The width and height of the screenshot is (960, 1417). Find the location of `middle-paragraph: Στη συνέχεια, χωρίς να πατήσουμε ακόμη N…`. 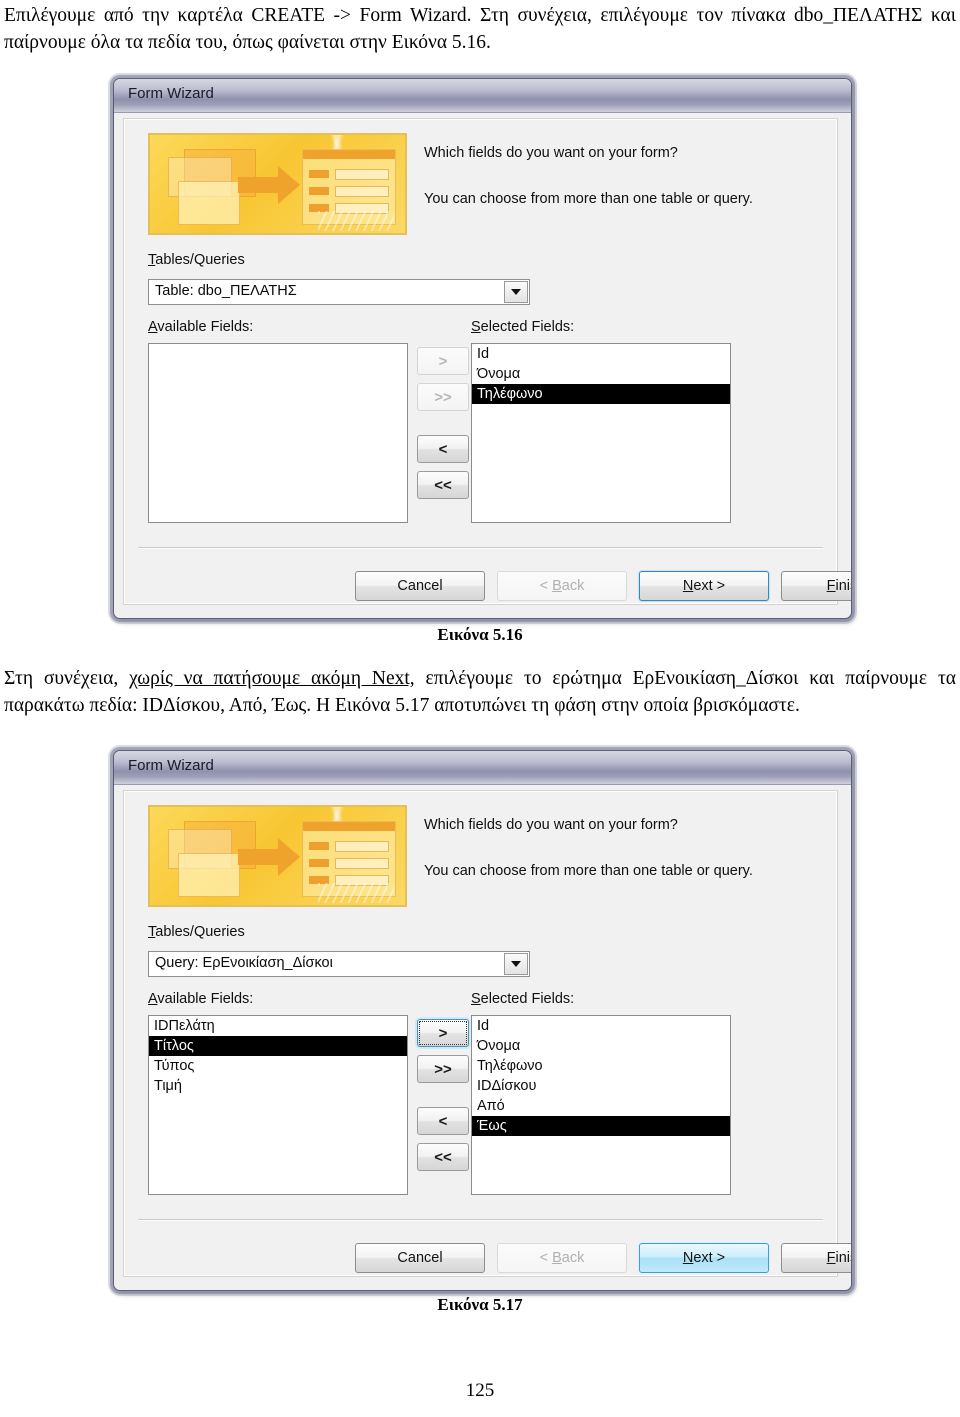

middle-paragraph: Στη συνέχεια, χωρίς να πατήσουμε ακόμη N… is located at coordinates (480, 692).